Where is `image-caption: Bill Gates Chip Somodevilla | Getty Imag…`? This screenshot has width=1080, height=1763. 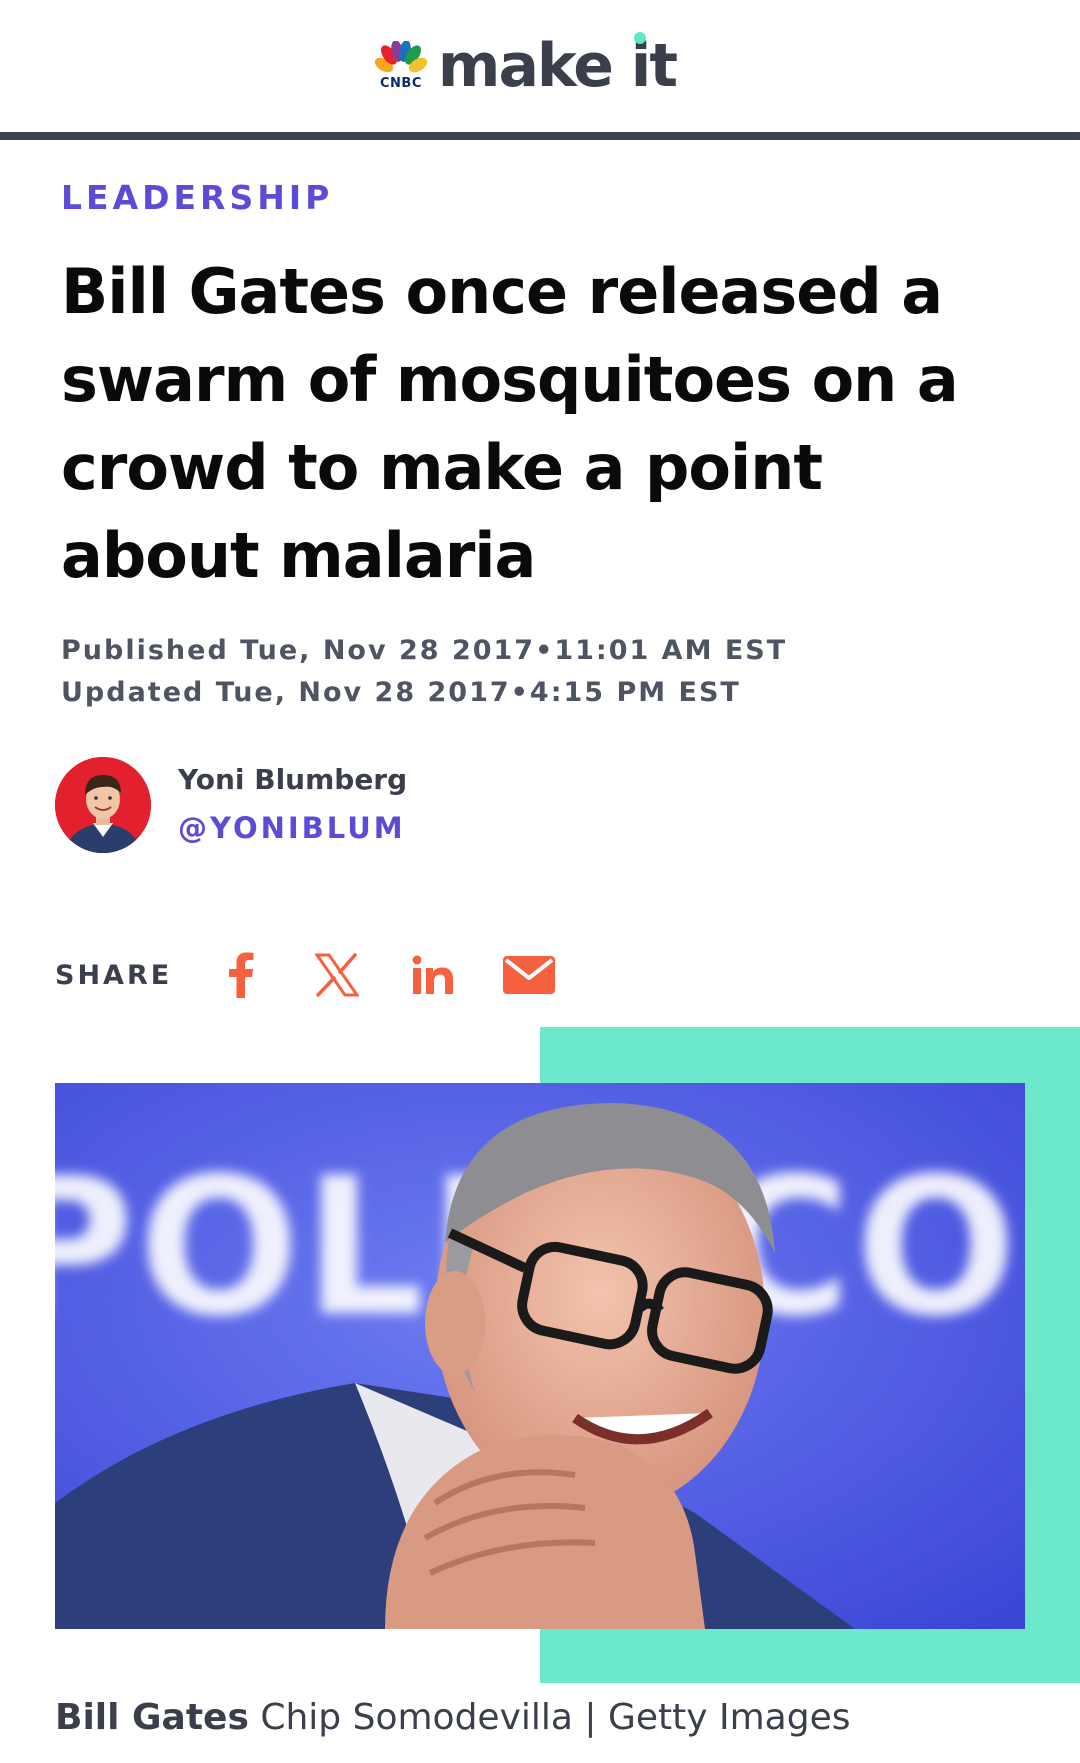 image-caption: Bill Gates Chip Somodevilla | Getty Imag… is located at coordinates (452, 1717).